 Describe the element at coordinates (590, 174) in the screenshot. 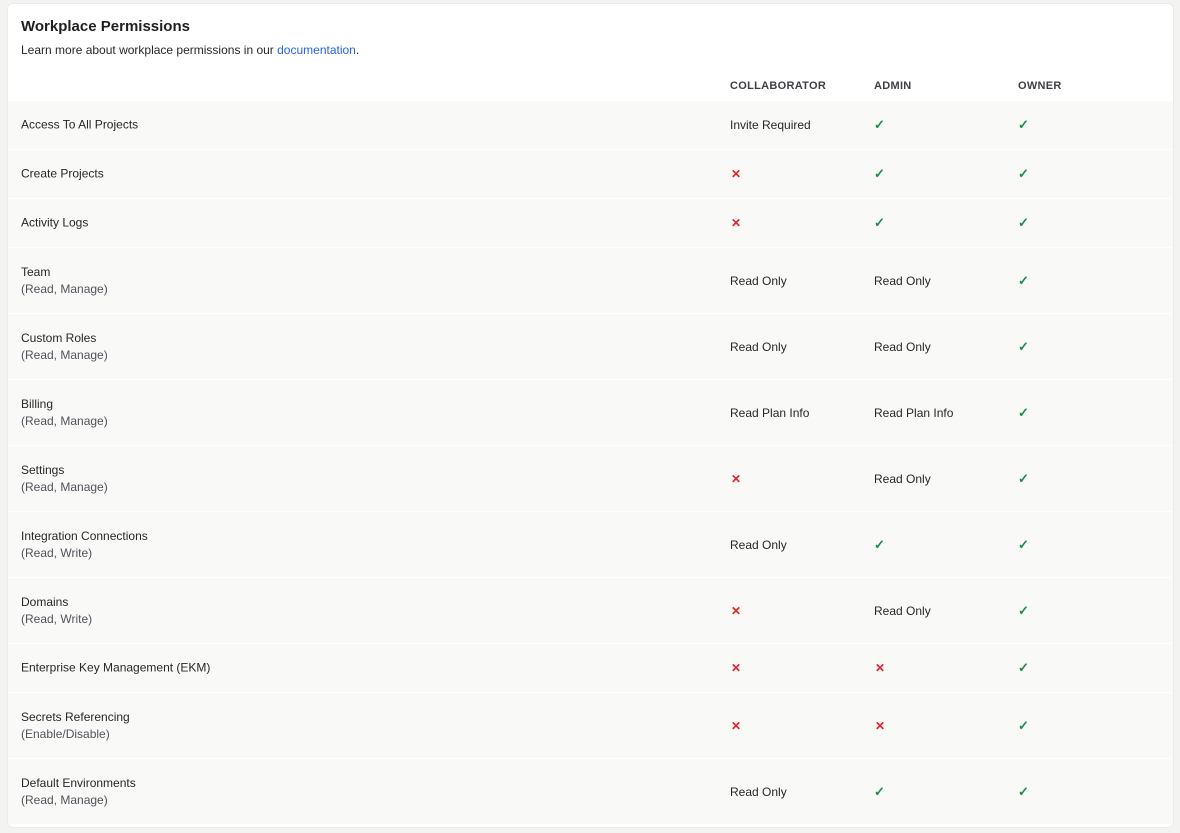

I see `table-row: Create Projects ✕ ✓ ✓` at that location.